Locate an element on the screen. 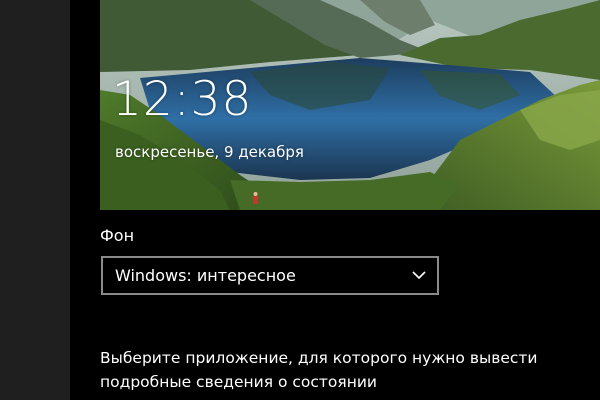  background-label: Фон is located at coordinates (117, 235).